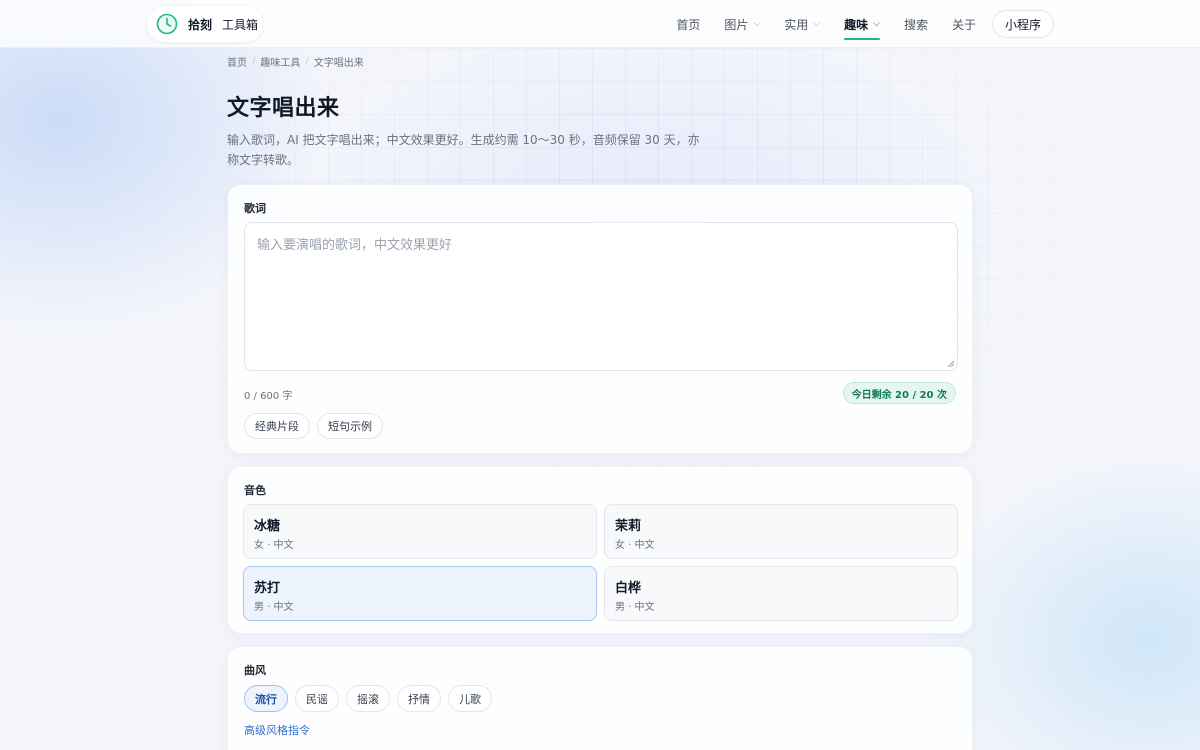 This screenshot has width=1200, height=750. Describe the element at coordinates (237, 61) in the screenshot. I see `breadcrumb-home-link: 首页` at that location.